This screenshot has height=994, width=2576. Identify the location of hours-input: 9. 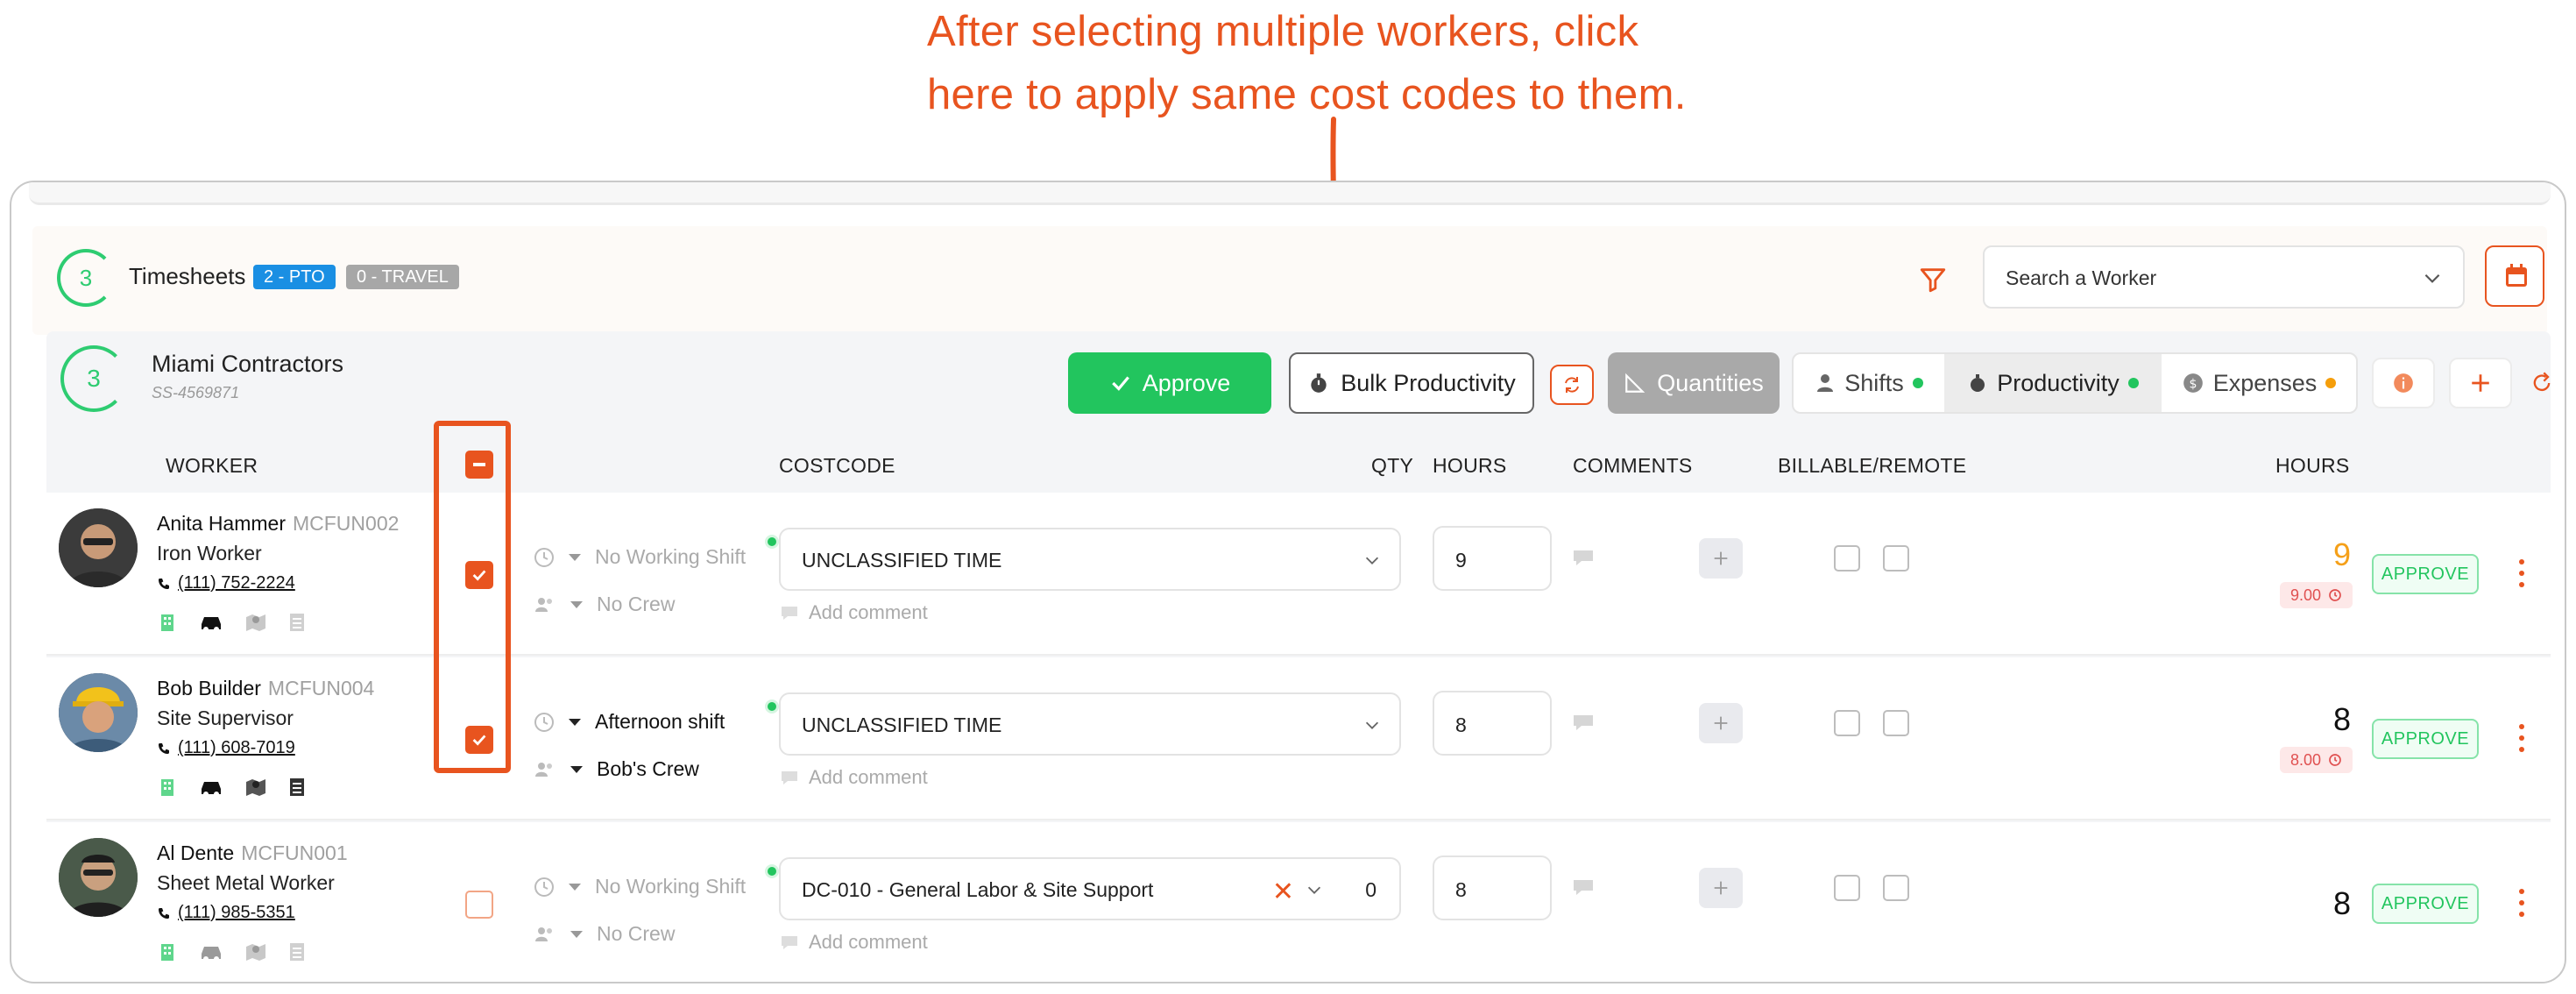
(1492, 559).